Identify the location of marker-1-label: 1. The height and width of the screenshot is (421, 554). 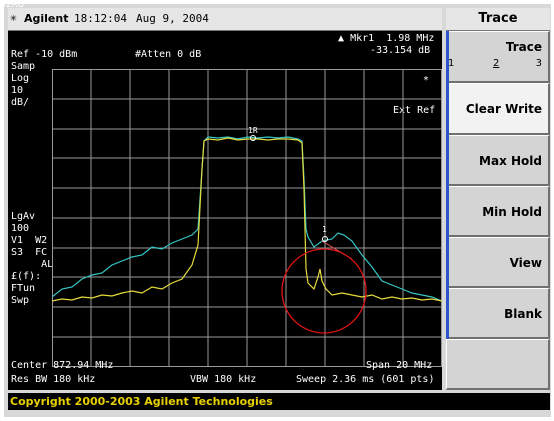
(324, 229).